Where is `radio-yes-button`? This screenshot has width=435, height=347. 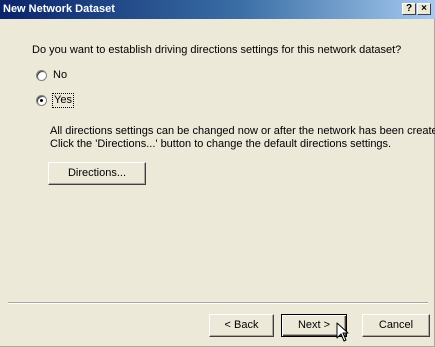
radio-yes-button is located at coordinates (41, 100).